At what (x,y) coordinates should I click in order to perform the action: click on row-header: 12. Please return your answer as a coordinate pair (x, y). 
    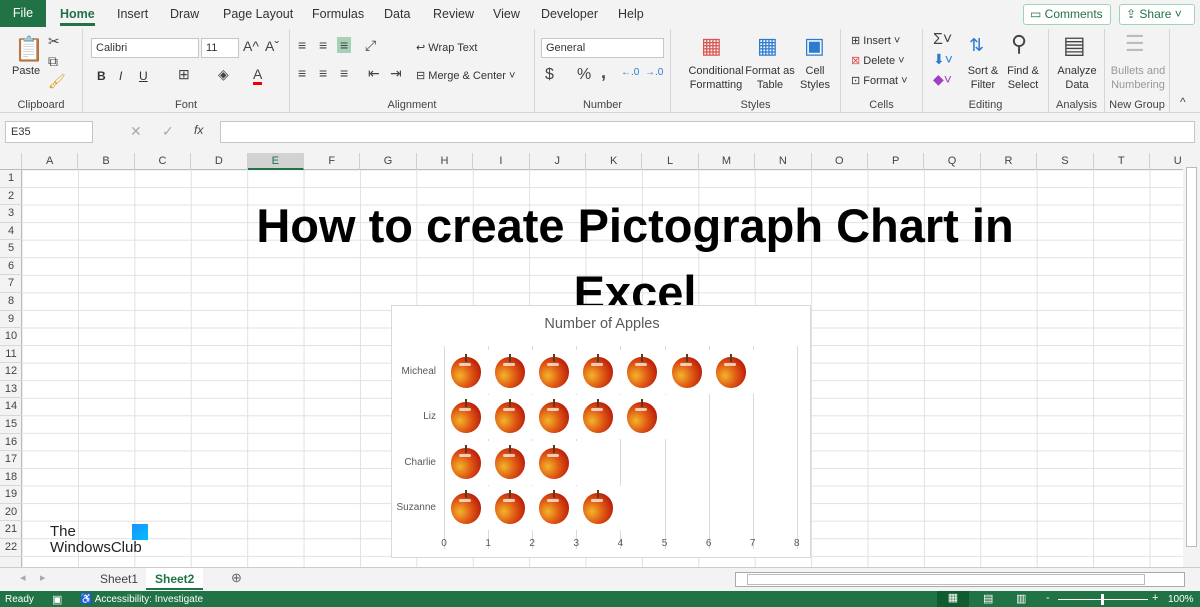
    Looking at the image, I should click on (11, 372).